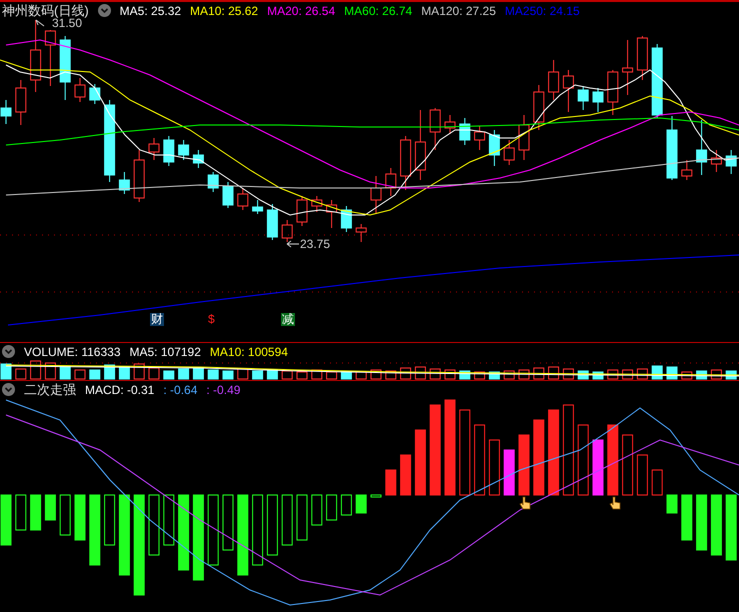 This screenshot has height=612, width=739. What do you see at coordinates (119, 389) in the screenshot?
I see `indicator-value: MACD: -0.31` at bounding box center [119, 389].